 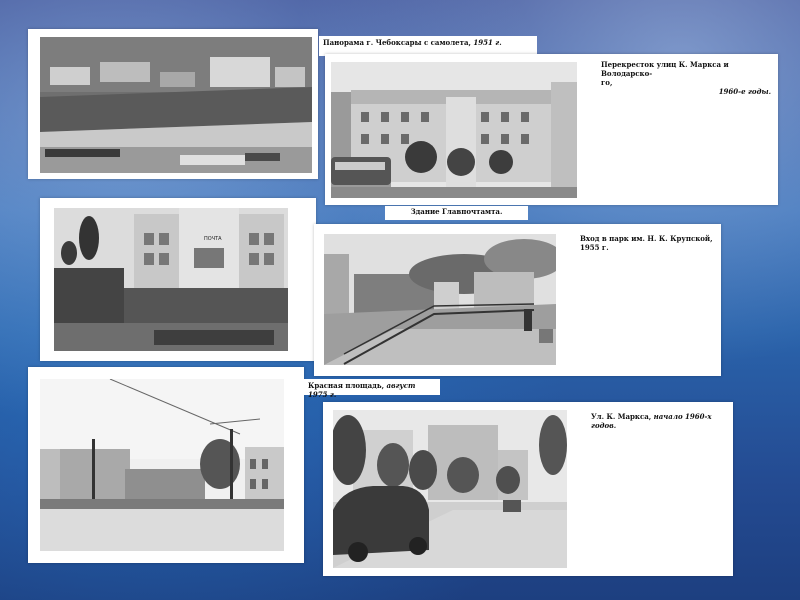 What do you see at coordinates (744, 91) in the screenshot?
I see `caption-crossroad-years: 1960-е годы.` at bounding box center [744, 91].